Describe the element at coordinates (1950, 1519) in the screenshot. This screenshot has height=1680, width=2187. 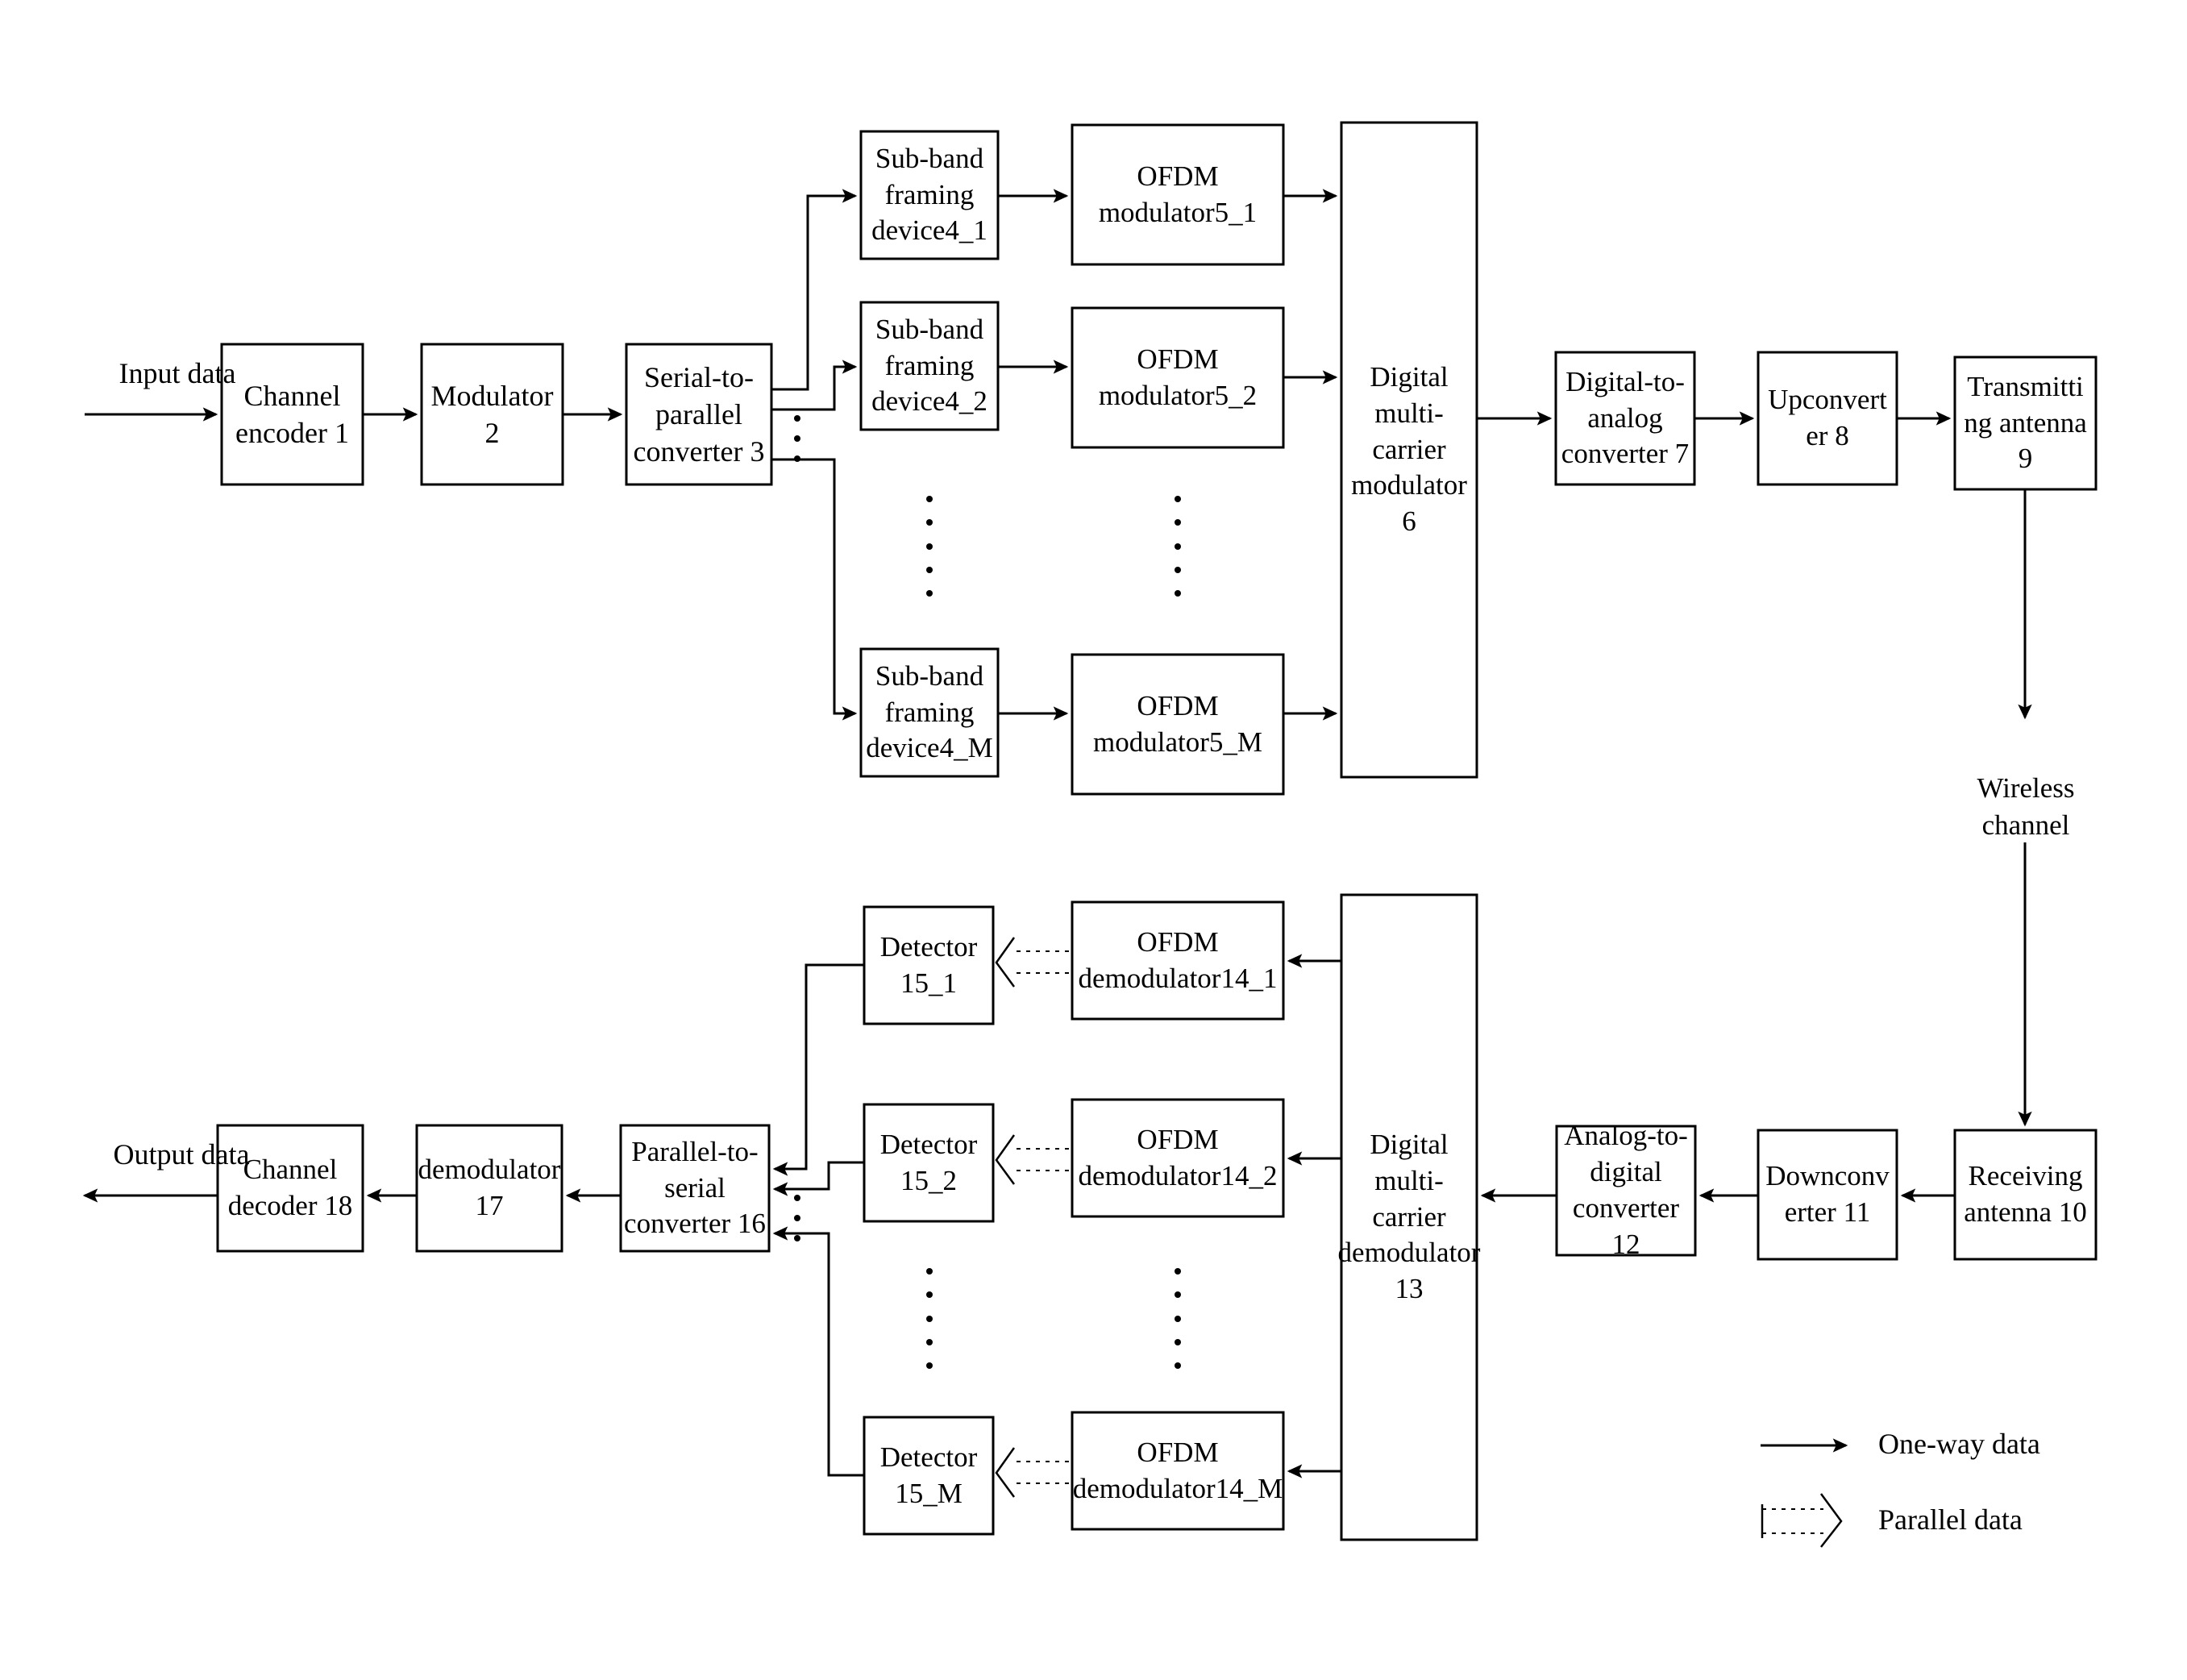
I see `legend-parallel-data-label: Parallel data` at that location.